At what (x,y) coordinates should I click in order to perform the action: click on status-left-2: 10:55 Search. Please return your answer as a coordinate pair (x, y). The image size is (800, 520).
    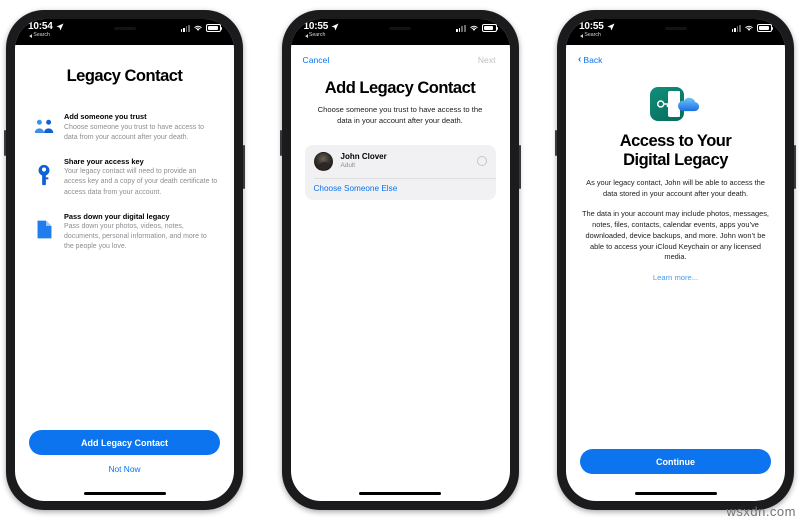
    Looking at the image, I should click on (322, 30).